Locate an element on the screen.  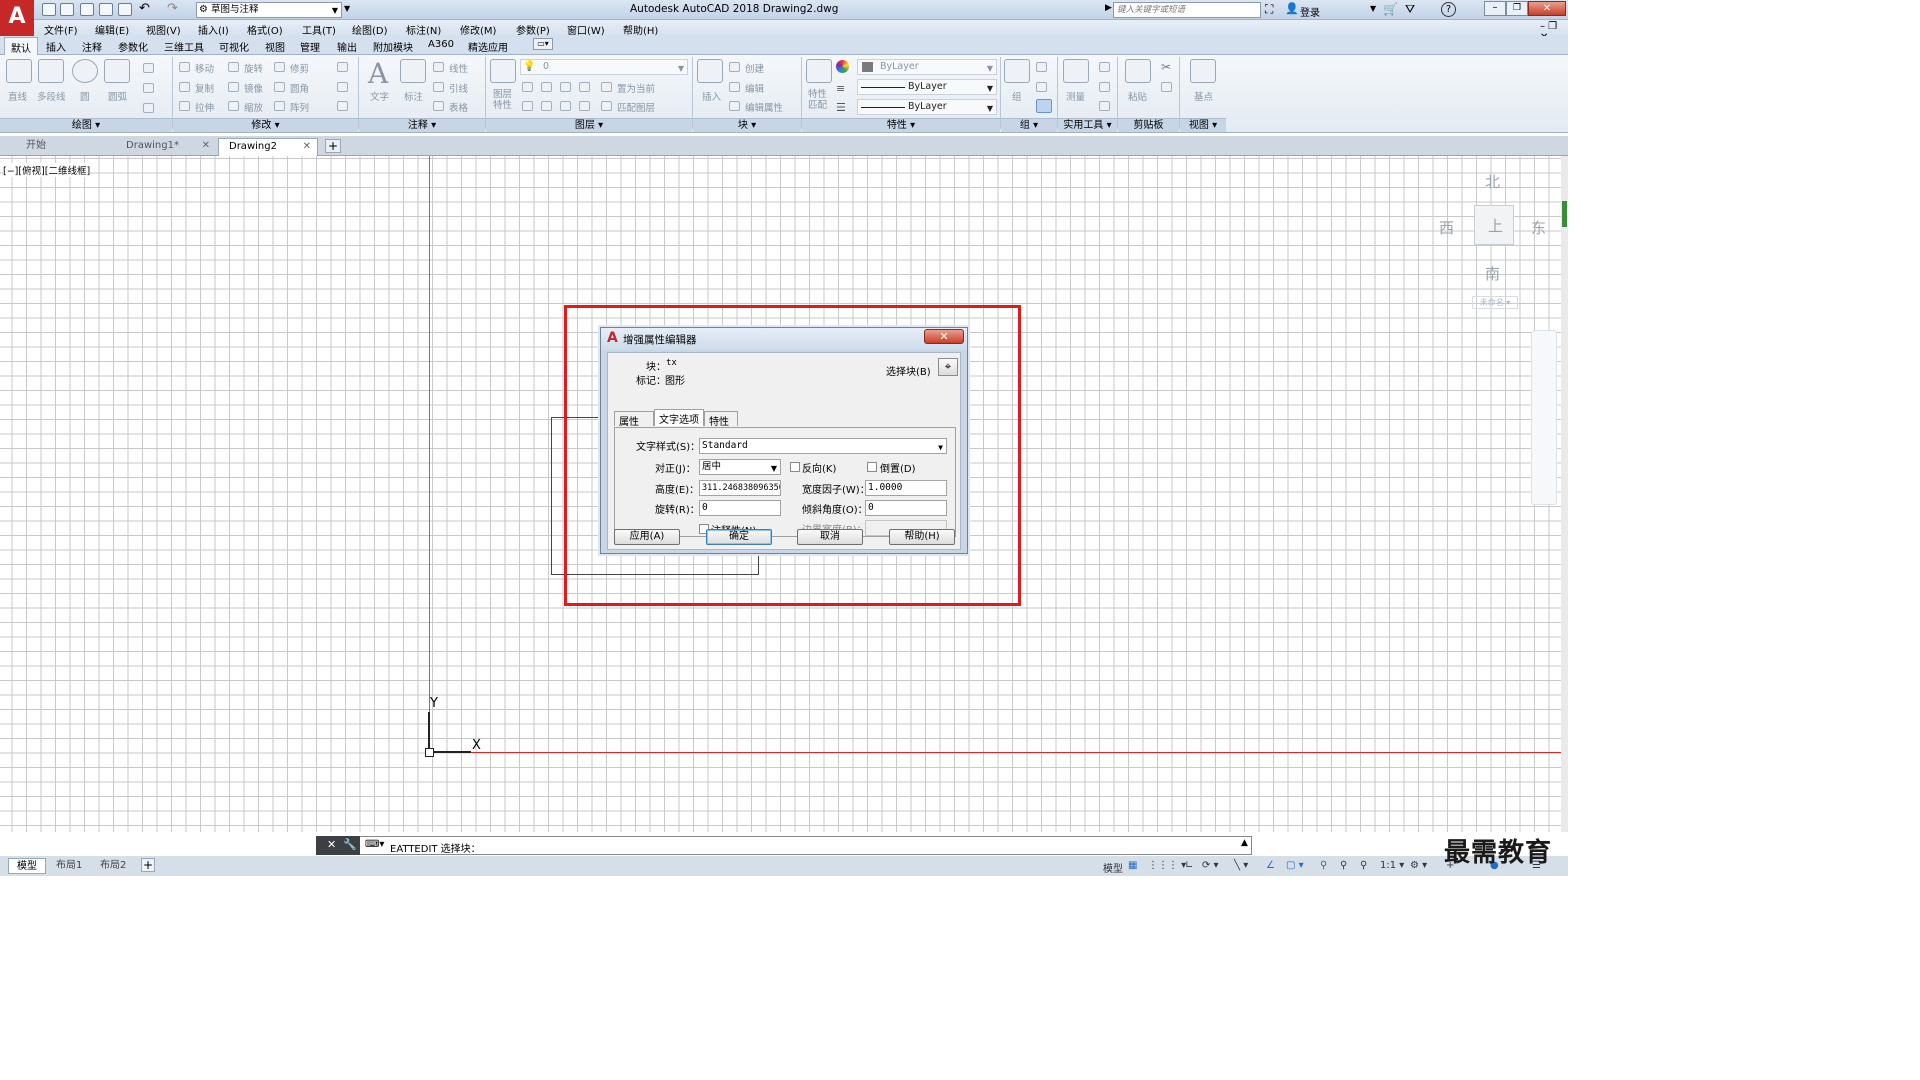
cart-icon: 🛒 is located at coordinates (1390, 9).